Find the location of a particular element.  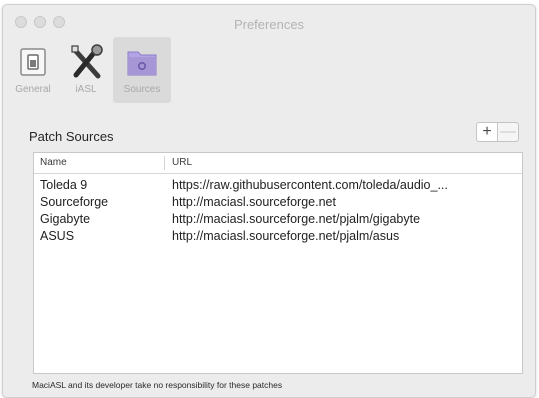

toolbar-item-iasl: iASL is located at coordinates (86, 70).